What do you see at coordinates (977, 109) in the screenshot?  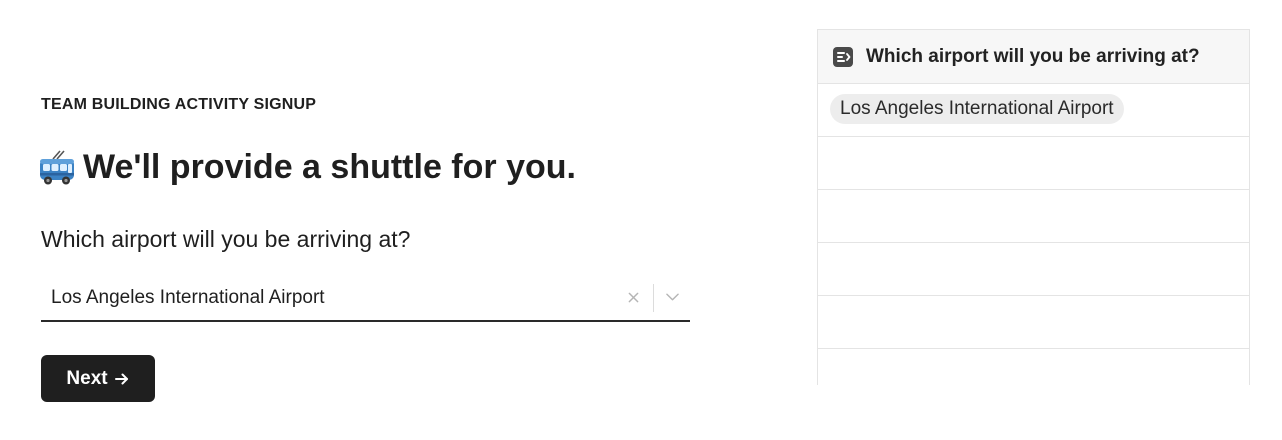 I see `airport-tag: Los Angeles International Airport` at bounding box center [977, 109].